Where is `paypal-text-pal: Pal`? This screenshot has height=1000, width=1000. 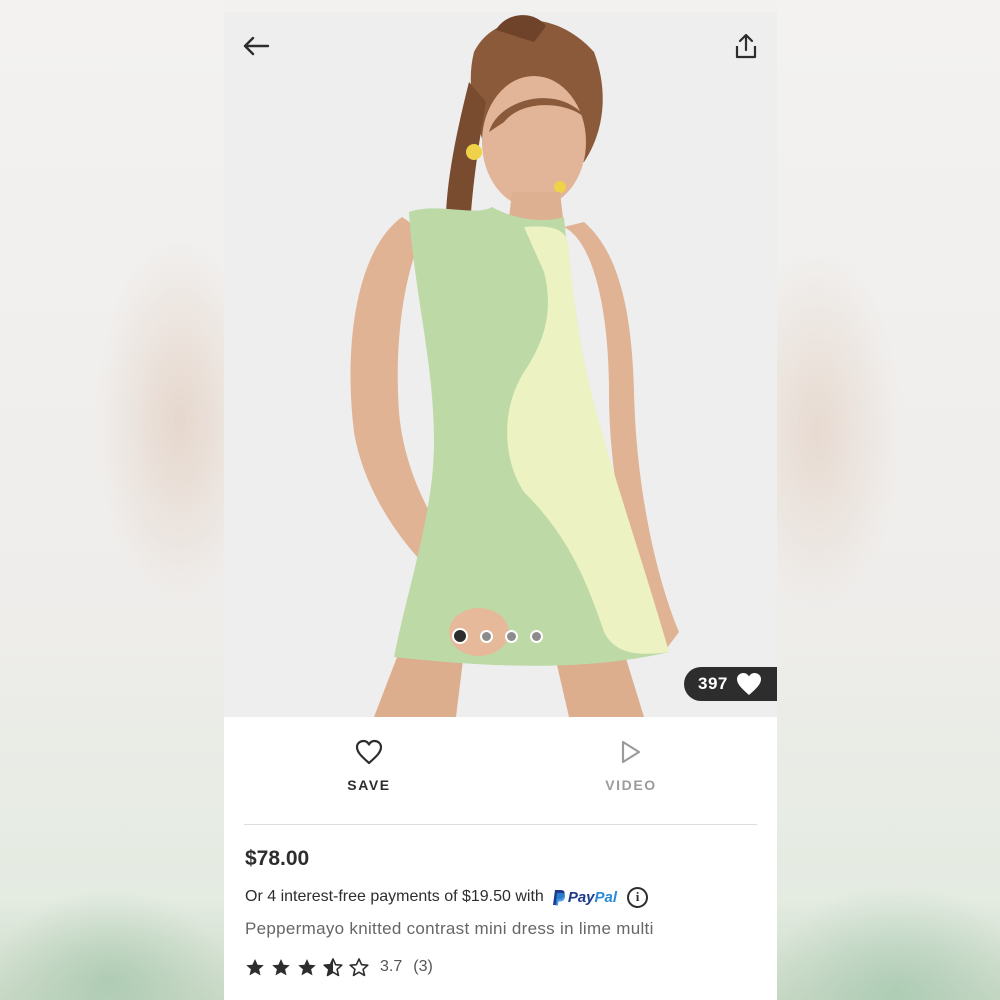 paypal-text-pal: Pal is located at coordinates (606, 897).